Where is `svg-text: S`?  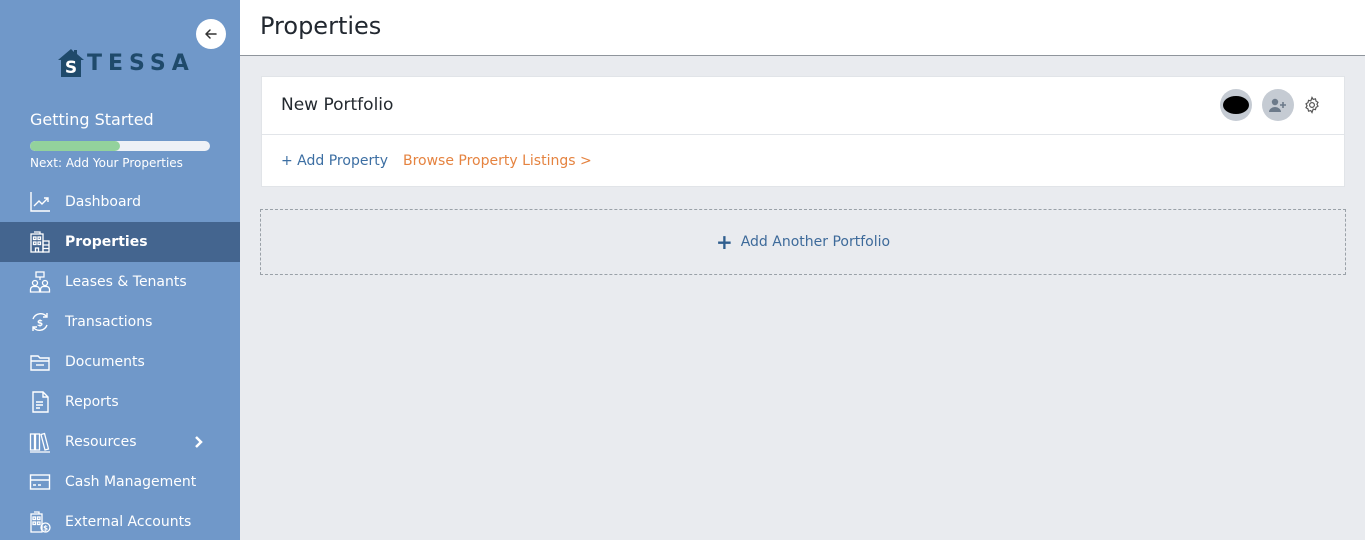 svg-text: S is located at coordinates (71, 68).